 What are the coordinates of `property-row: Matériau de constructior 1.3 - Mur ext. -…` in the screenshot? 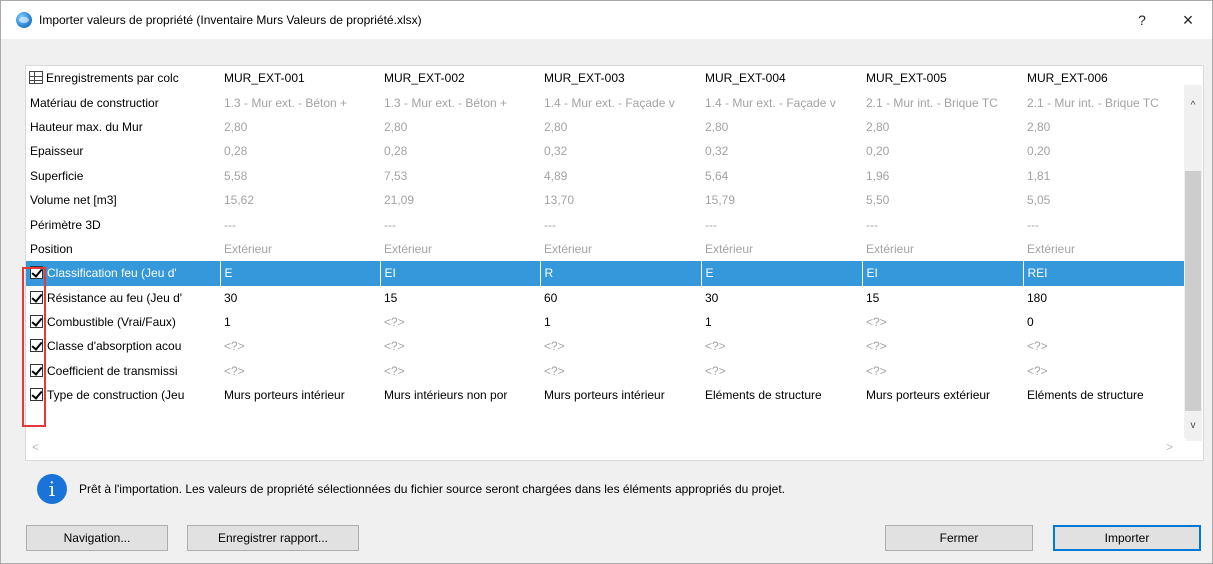 It's located at (606, 102).